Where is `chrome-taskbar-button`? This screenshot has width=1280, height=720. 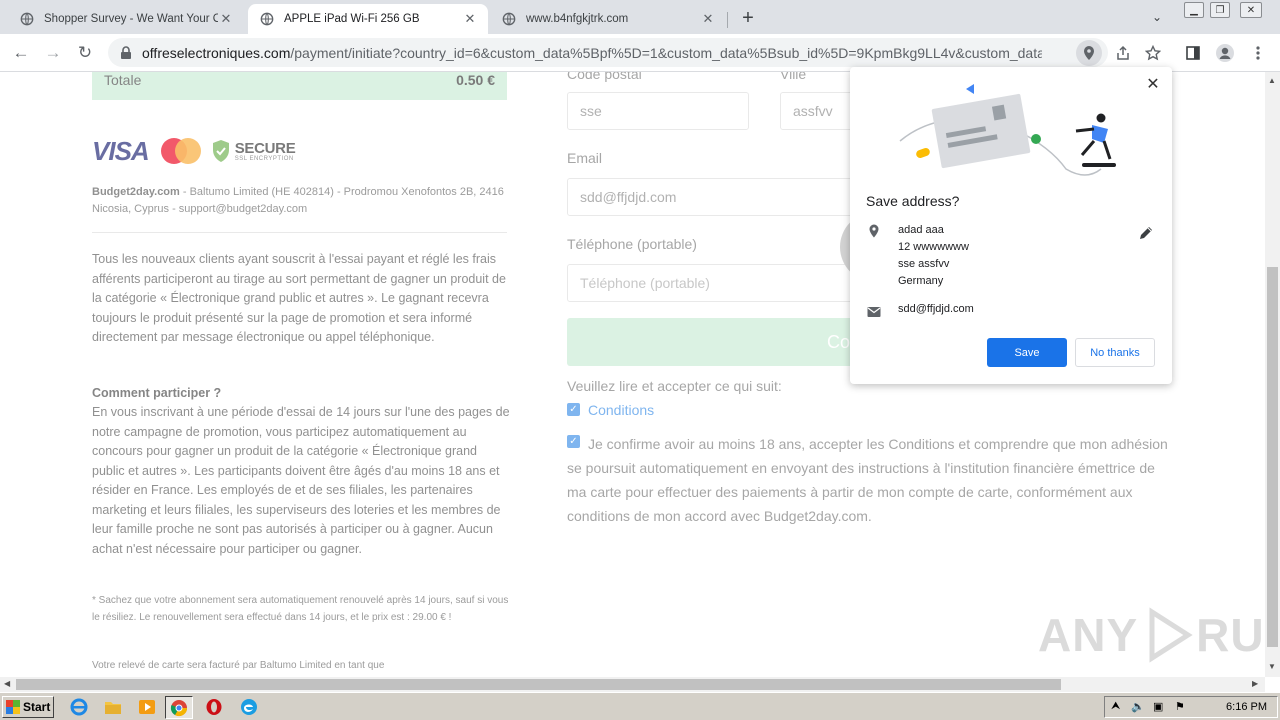
chrome-taskbar-button is located at coordinates (179, 707).